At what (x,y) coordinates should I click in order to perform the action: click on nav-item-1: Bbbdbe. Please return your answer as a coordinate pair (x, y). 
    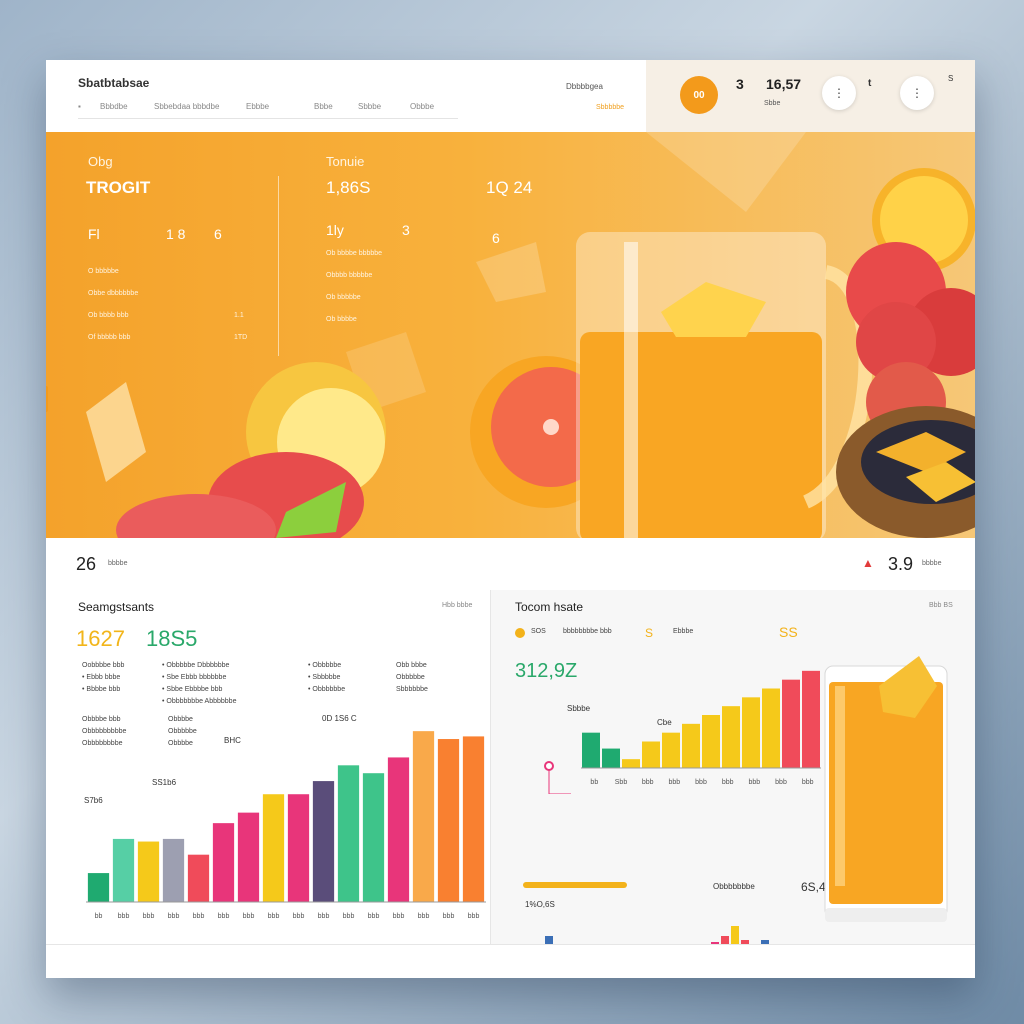
    Looking at the image, I should click on (114, 106).